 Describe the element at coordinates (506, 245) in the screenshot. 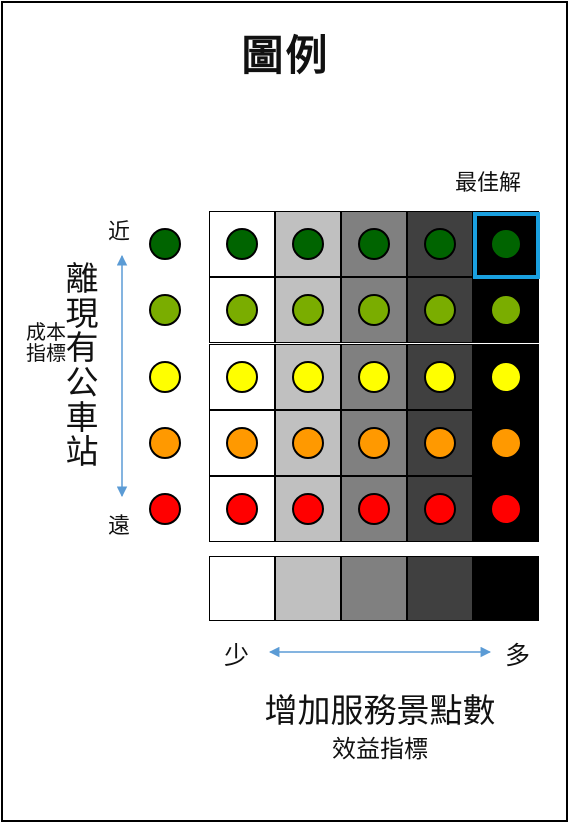

I see `best-solution-highlight` at that location.